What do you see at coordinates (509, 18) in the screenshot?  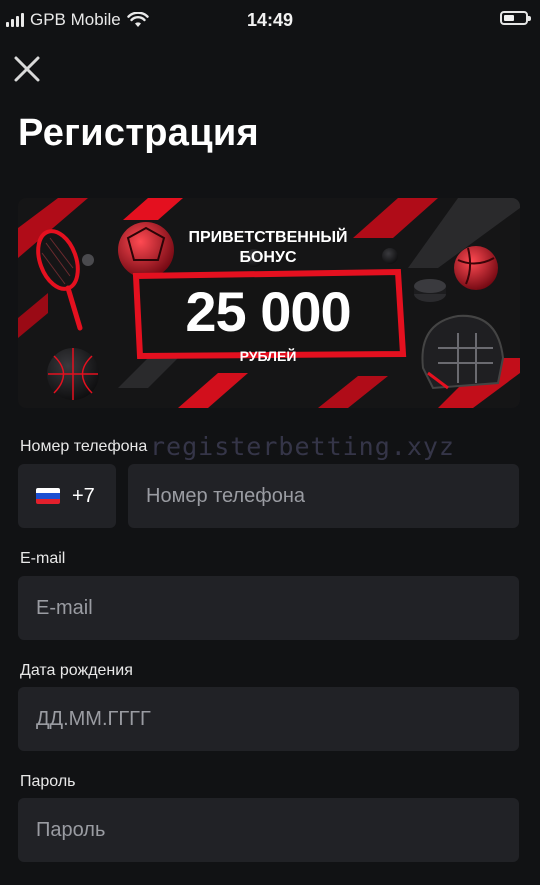 I see `battery-level` at bounding box center [509, 18].